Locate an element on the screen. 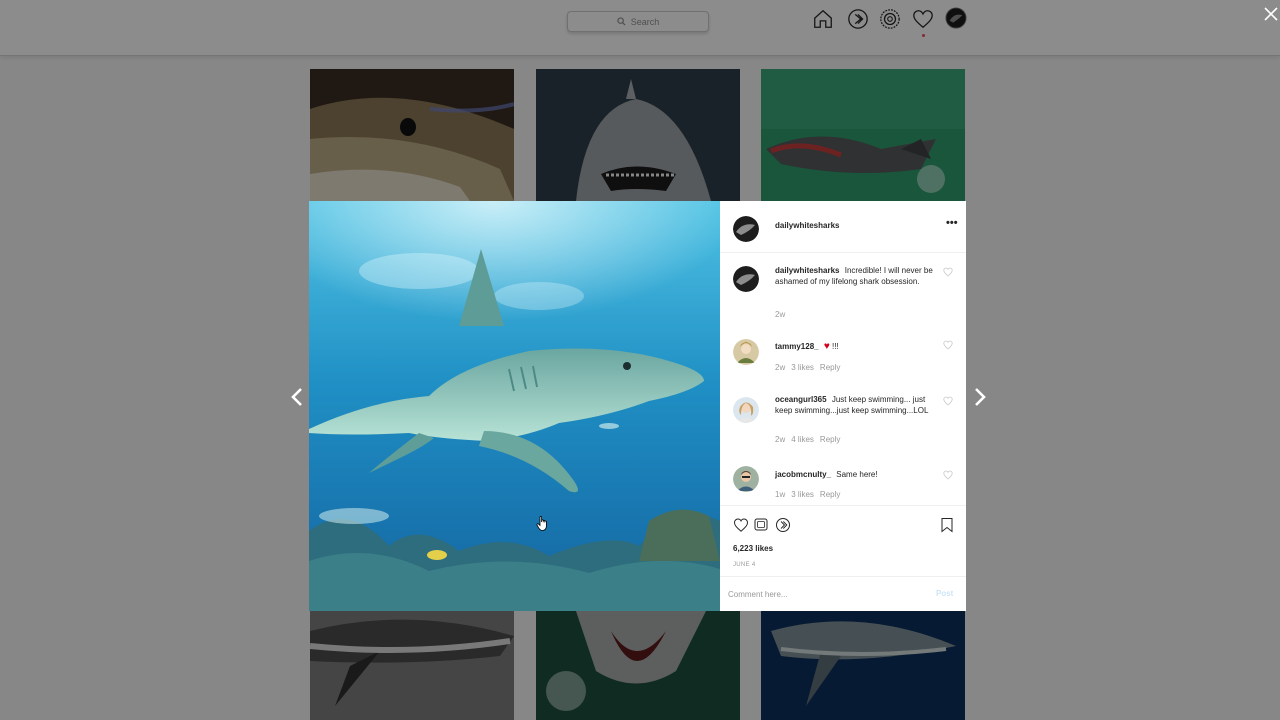 This screenshot has height=720, width=1280. share-icon is located at coordinates (783, 525).